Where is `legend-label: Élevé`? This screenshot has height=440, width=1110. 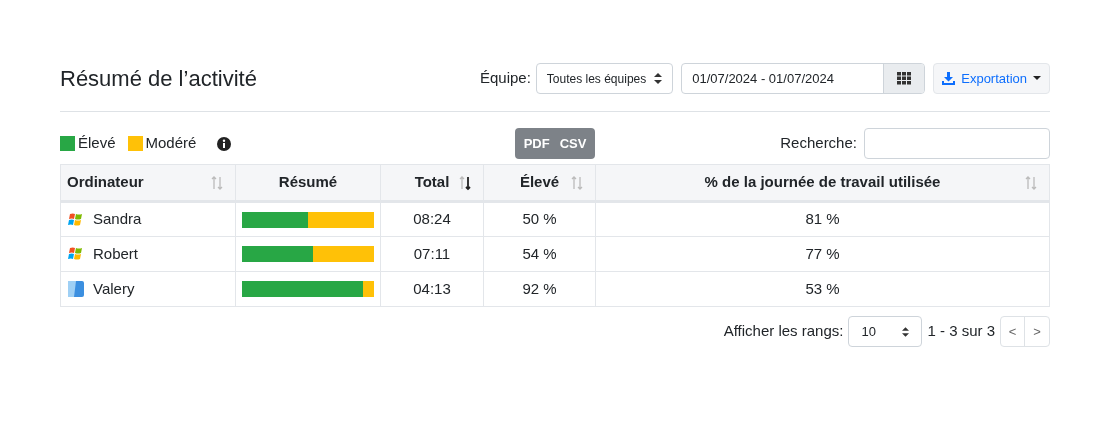 legend-label: Élevé is located at coordinates (97, 143).